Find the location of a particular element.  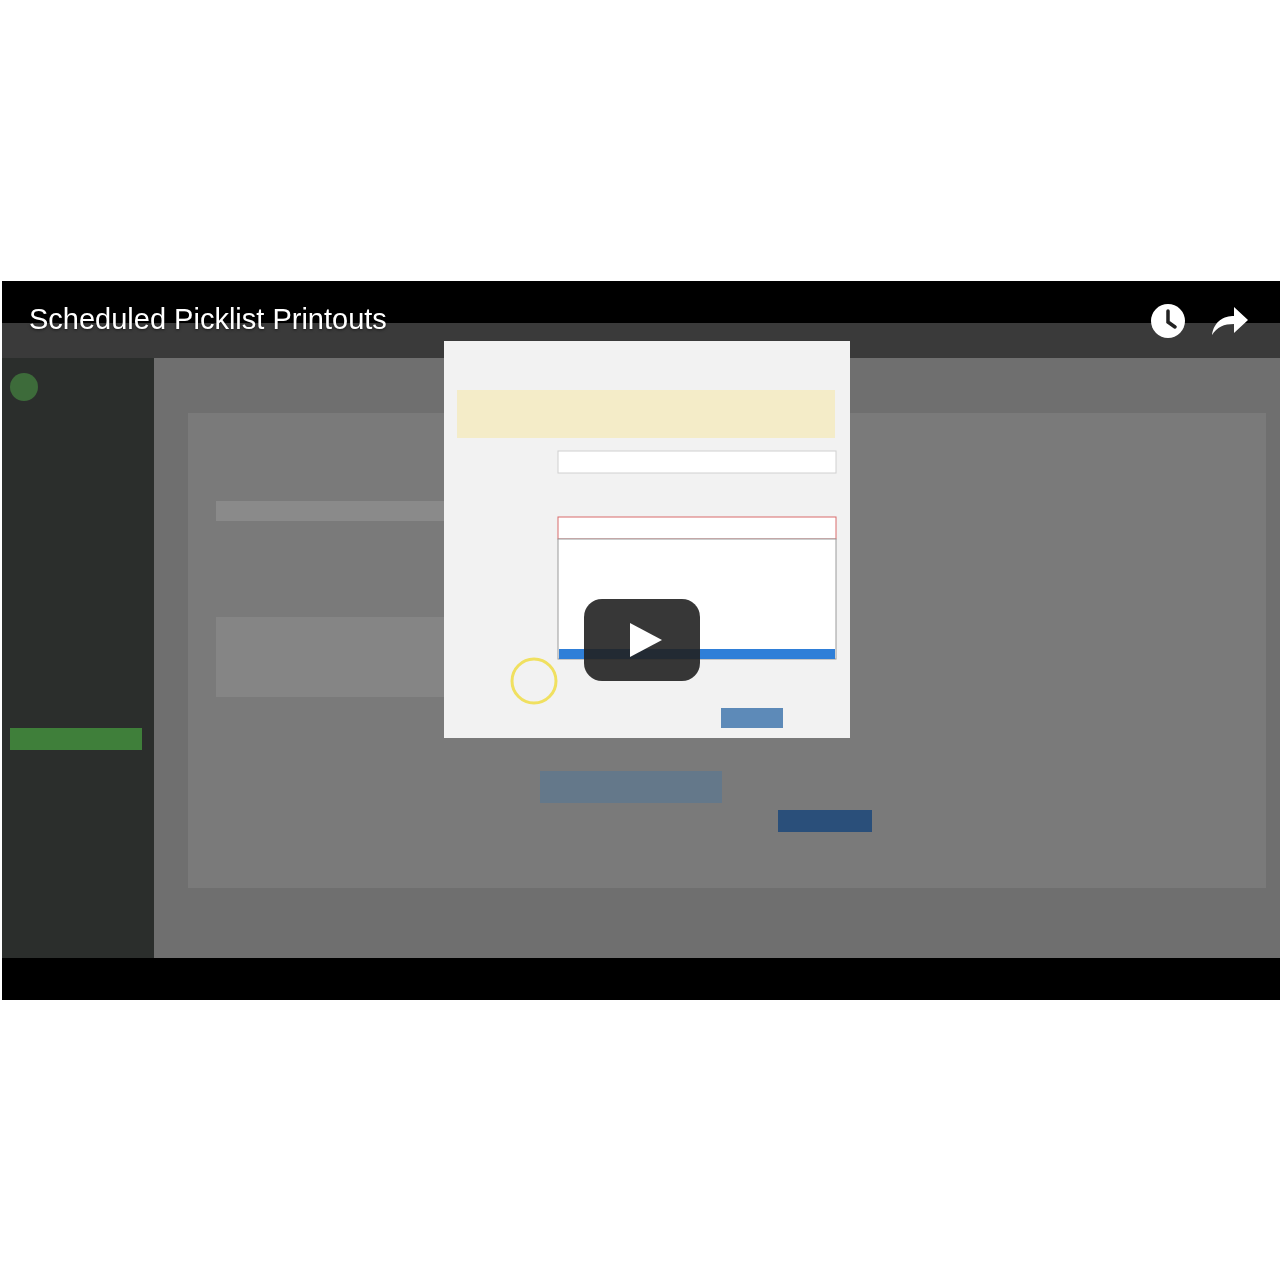

video-title: Scheduled Picklist Printouts is located at coordinates (208, 319).